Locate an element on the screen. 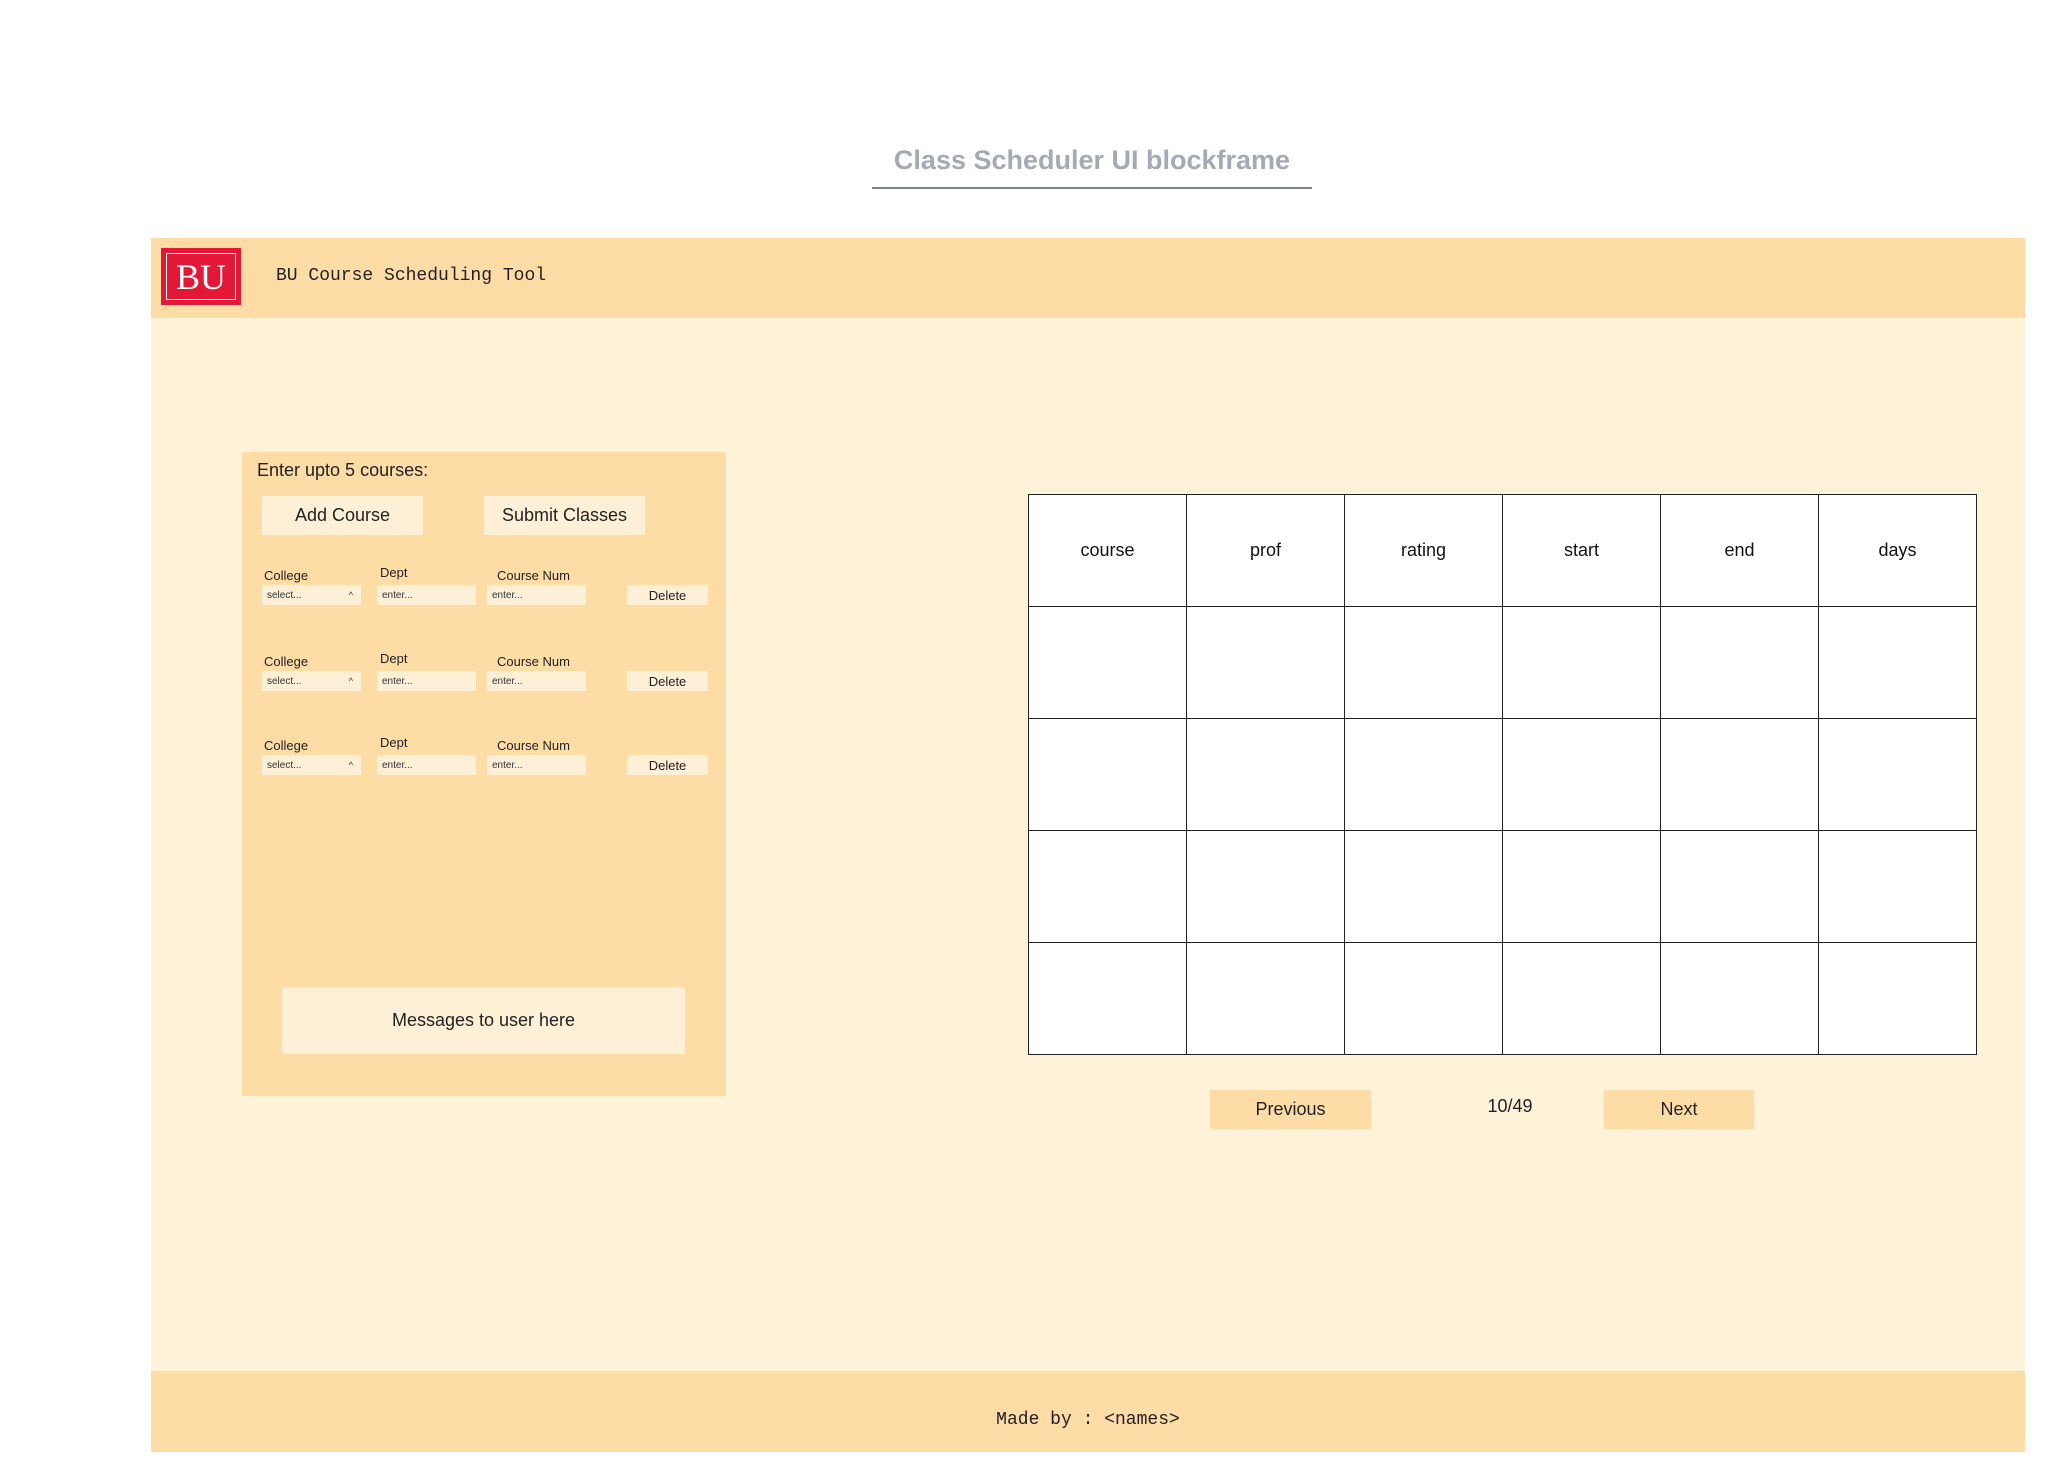 The width and height of the screenshot is (2050, 1480). bu-logo-text: BU is located at coordinates (201, 276).